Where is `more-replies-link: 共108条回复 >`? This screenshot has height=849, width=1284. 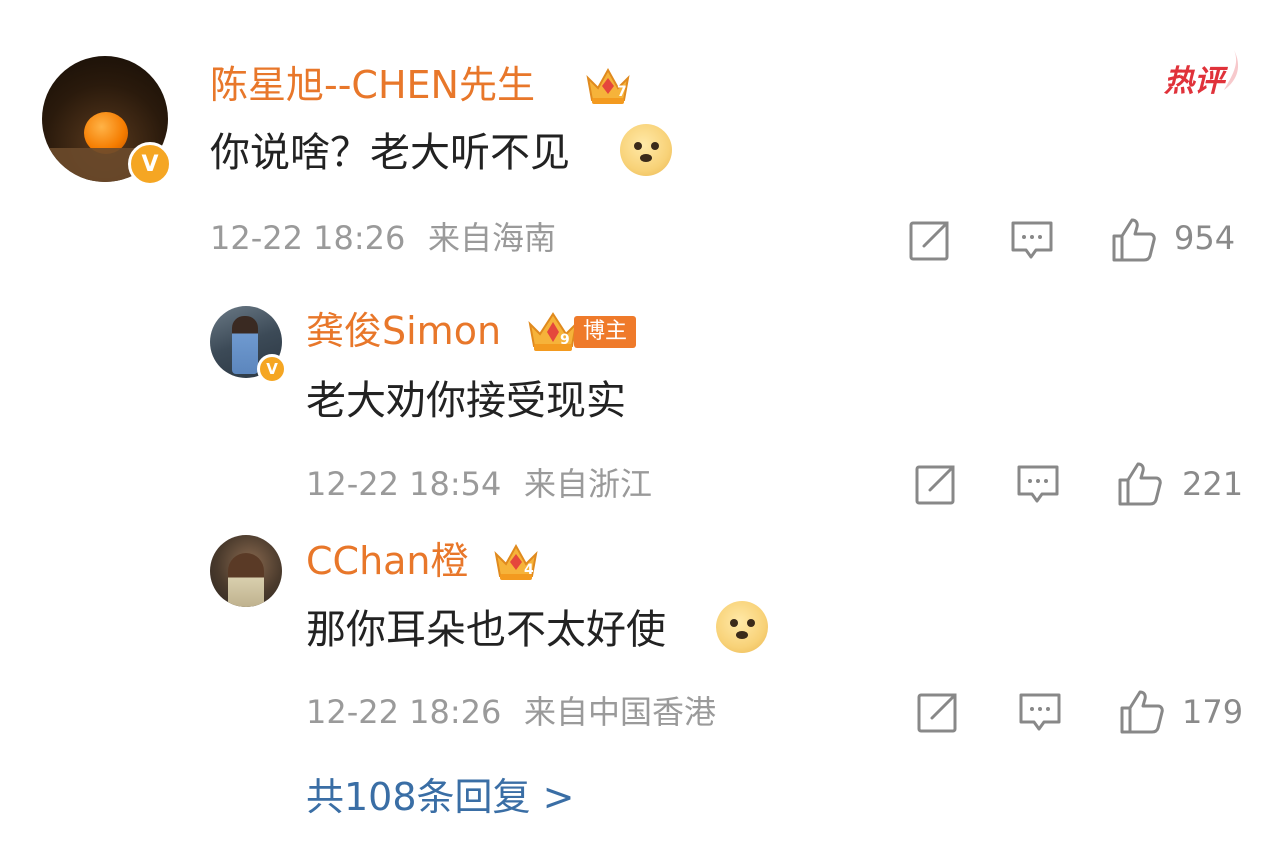 more-replies-link: 共108条回复 > is located at coordinates (440, 797).